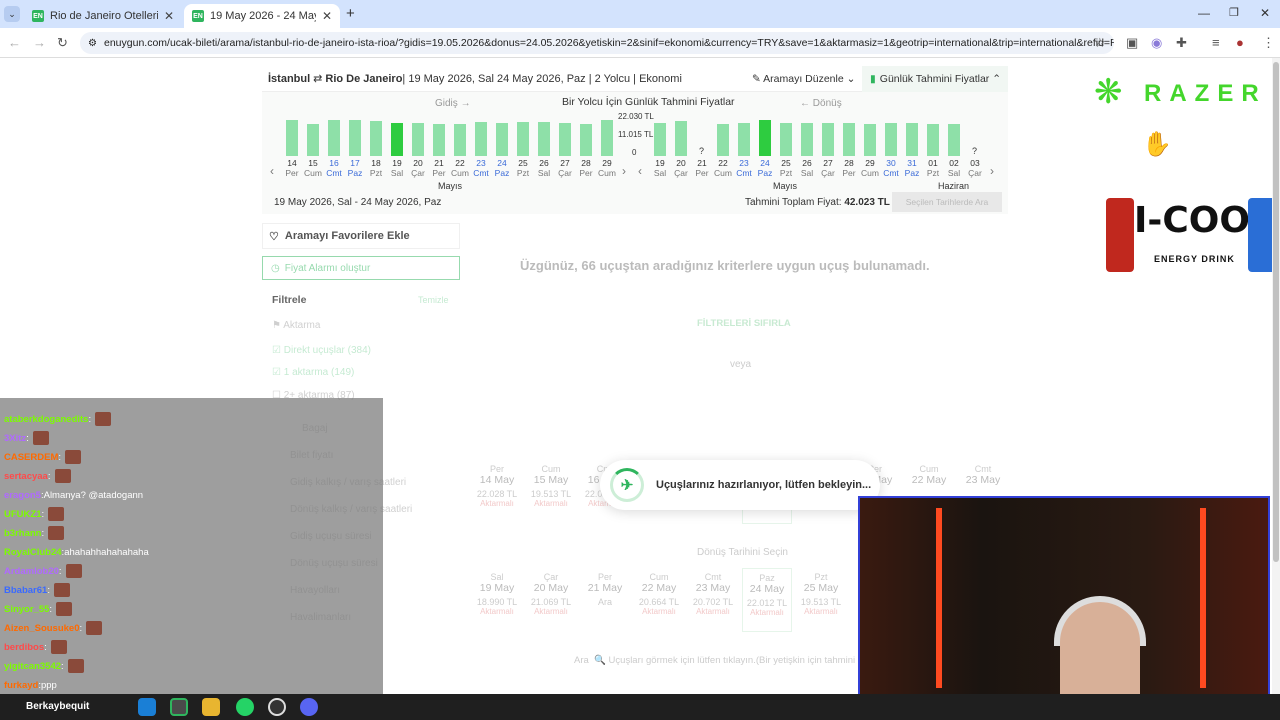 Image resolution: width=1280 pixels, height=720 pixels. Describe the element at coordinates (659, 600) in the screenshot. I see `return-date-card: Cum 22 May 20.664 TL Aktarmalı` at that location.